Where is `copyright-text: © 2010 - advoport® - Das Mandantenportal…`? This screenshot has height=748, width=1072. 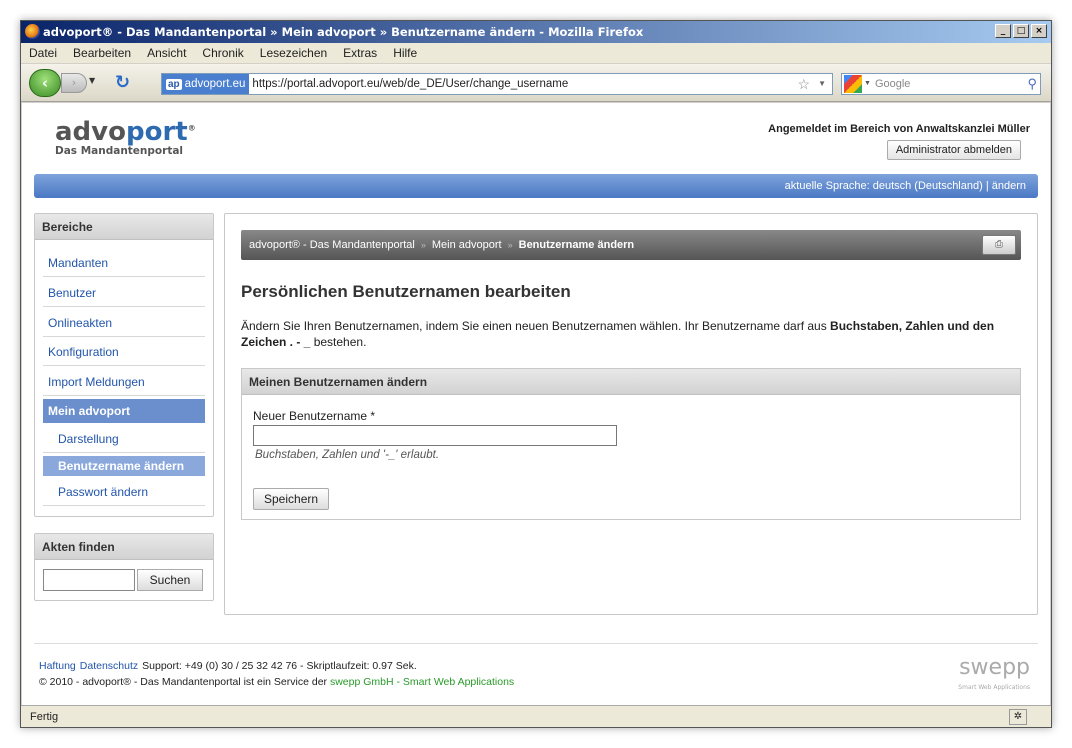
copyright-text: © 2010 - advoport® - Das Mandantenportal… is located at coordinates (184, 682).